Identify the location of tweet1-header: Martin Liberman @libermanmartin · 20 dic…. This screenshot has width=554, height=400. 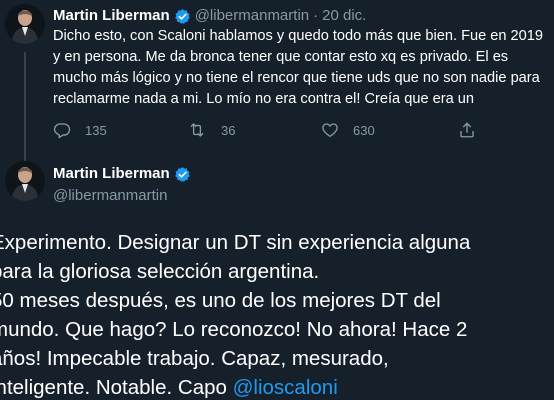
(209, 16).